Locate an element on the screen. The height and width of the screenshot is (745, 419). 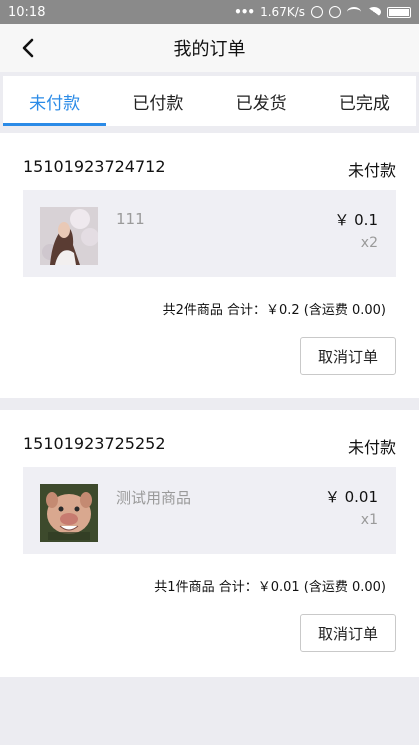
tab-shipped: 已发货 is located at coordinates (261, 101).